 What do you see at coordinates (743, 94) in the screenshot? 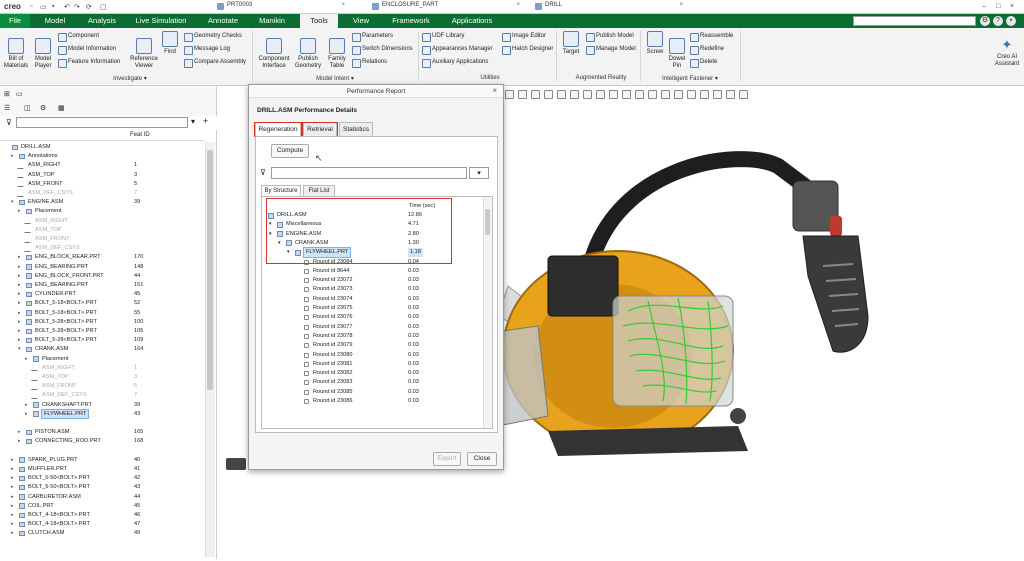
I see `animation-icon` at bounding box center [743, 94].